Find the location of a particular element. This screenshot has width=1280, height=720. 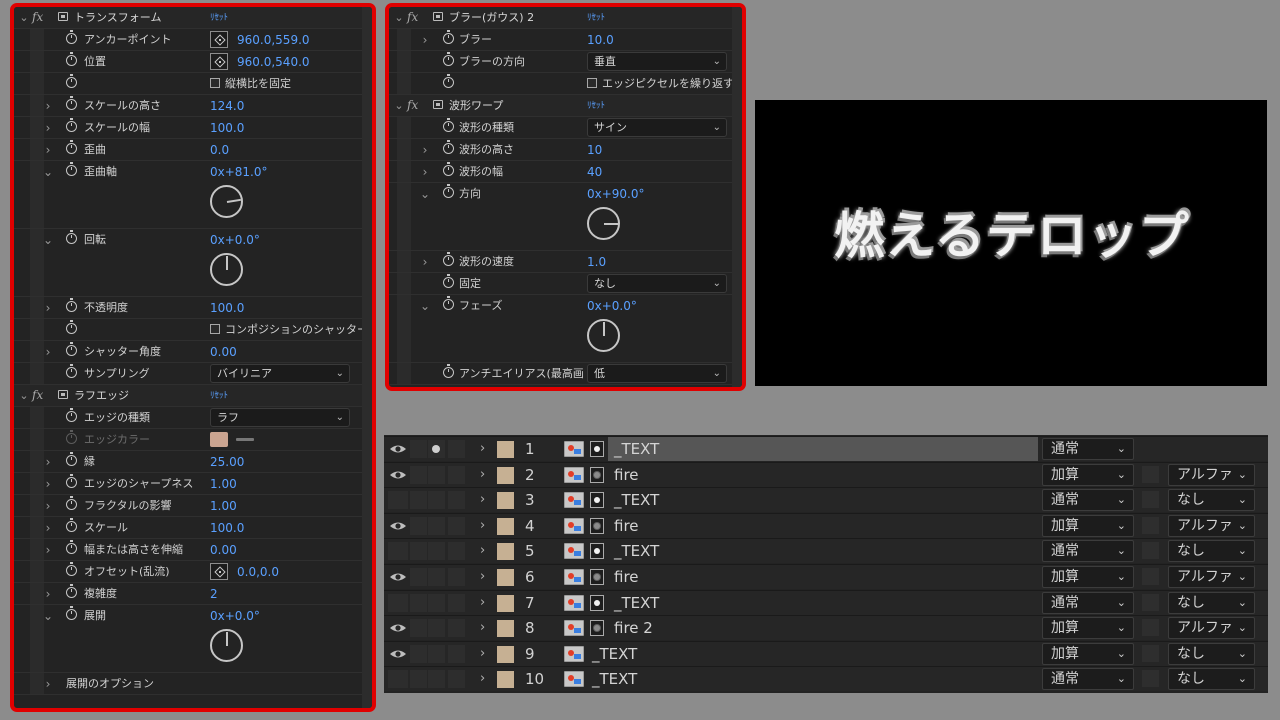

property-value: 2 is located at coordinates (214, 594).